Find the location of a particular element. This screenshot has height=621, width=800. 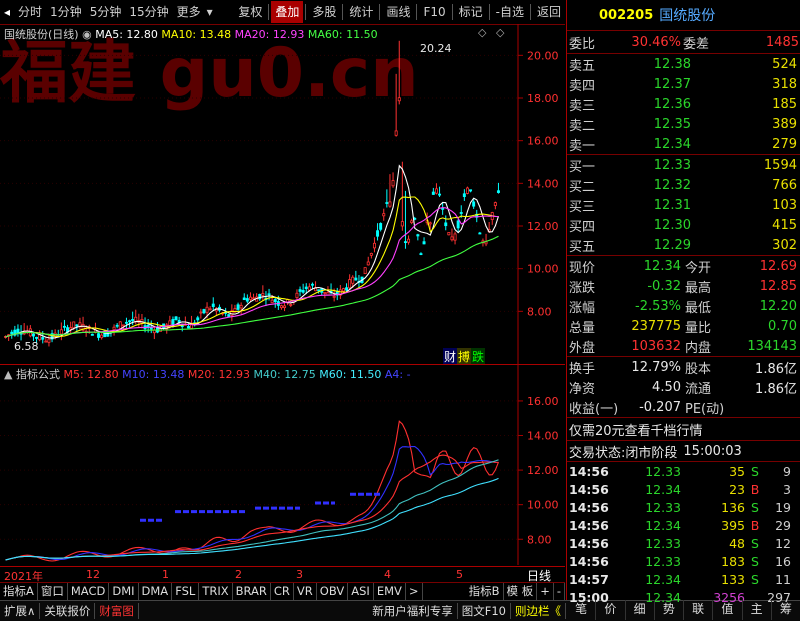

watermark: 福建 gu0.cn is located at coordinates (209, 73).